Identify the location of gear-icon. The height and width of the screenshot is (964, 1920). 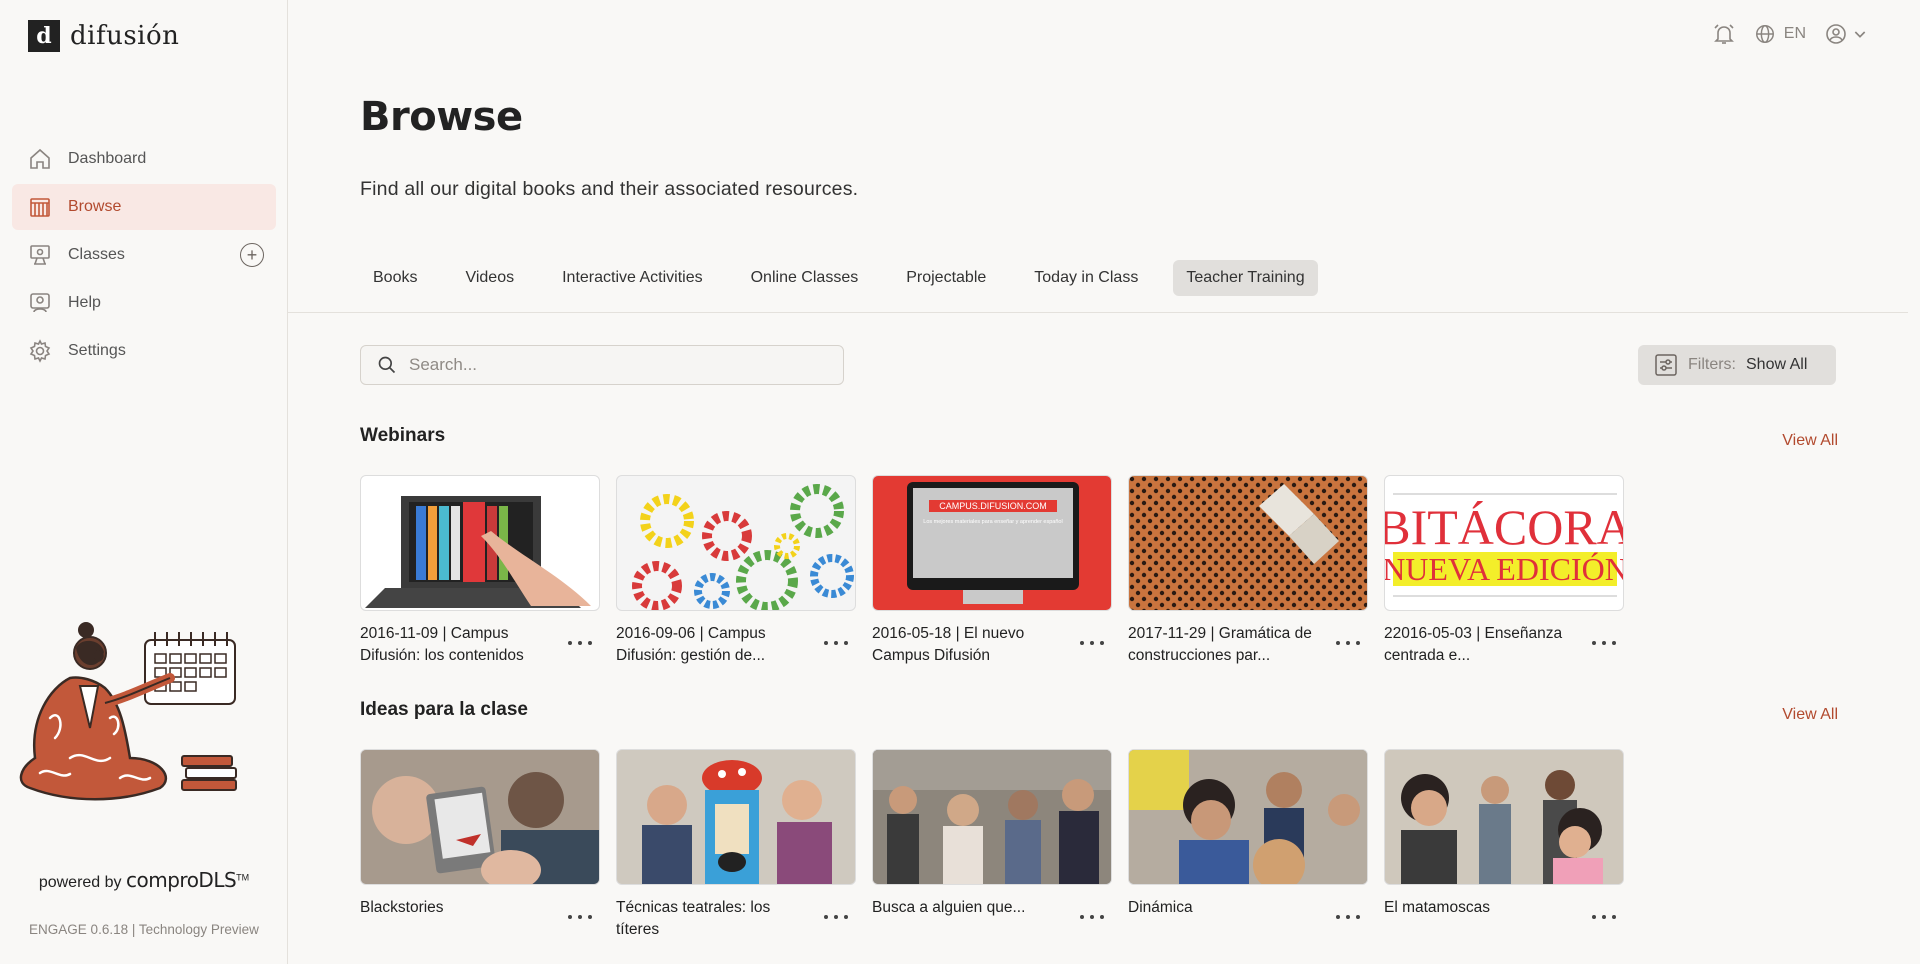
(40, 351).